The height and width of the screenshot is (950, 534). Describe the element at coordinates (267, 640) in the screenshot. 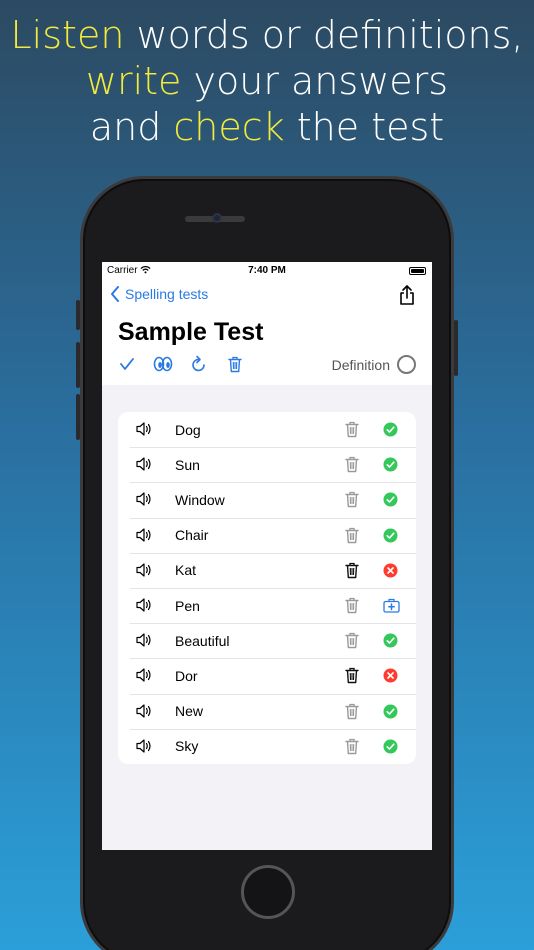

I see `word-row: Beautiful` at that location.